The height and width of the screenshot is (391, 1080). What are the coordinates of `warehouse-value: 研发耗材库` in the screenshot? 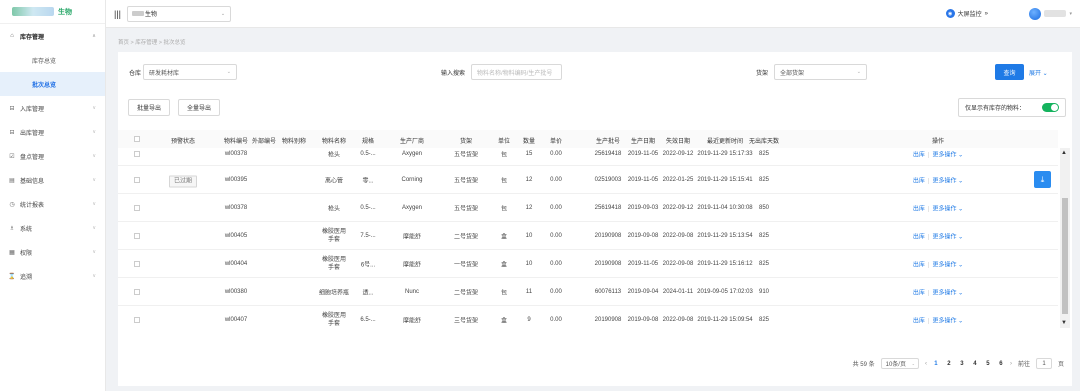 It's located at (164, 73).